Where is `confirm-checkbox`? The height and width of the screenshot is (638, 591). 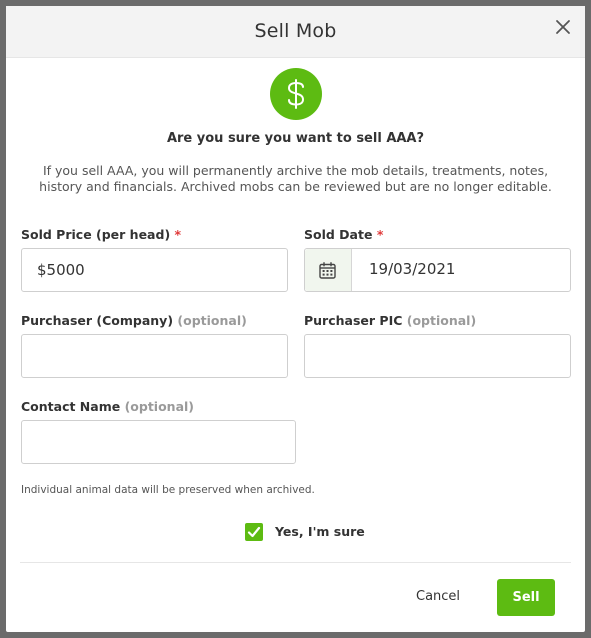
confirm-checkbox is located at coordinates (254, 532).